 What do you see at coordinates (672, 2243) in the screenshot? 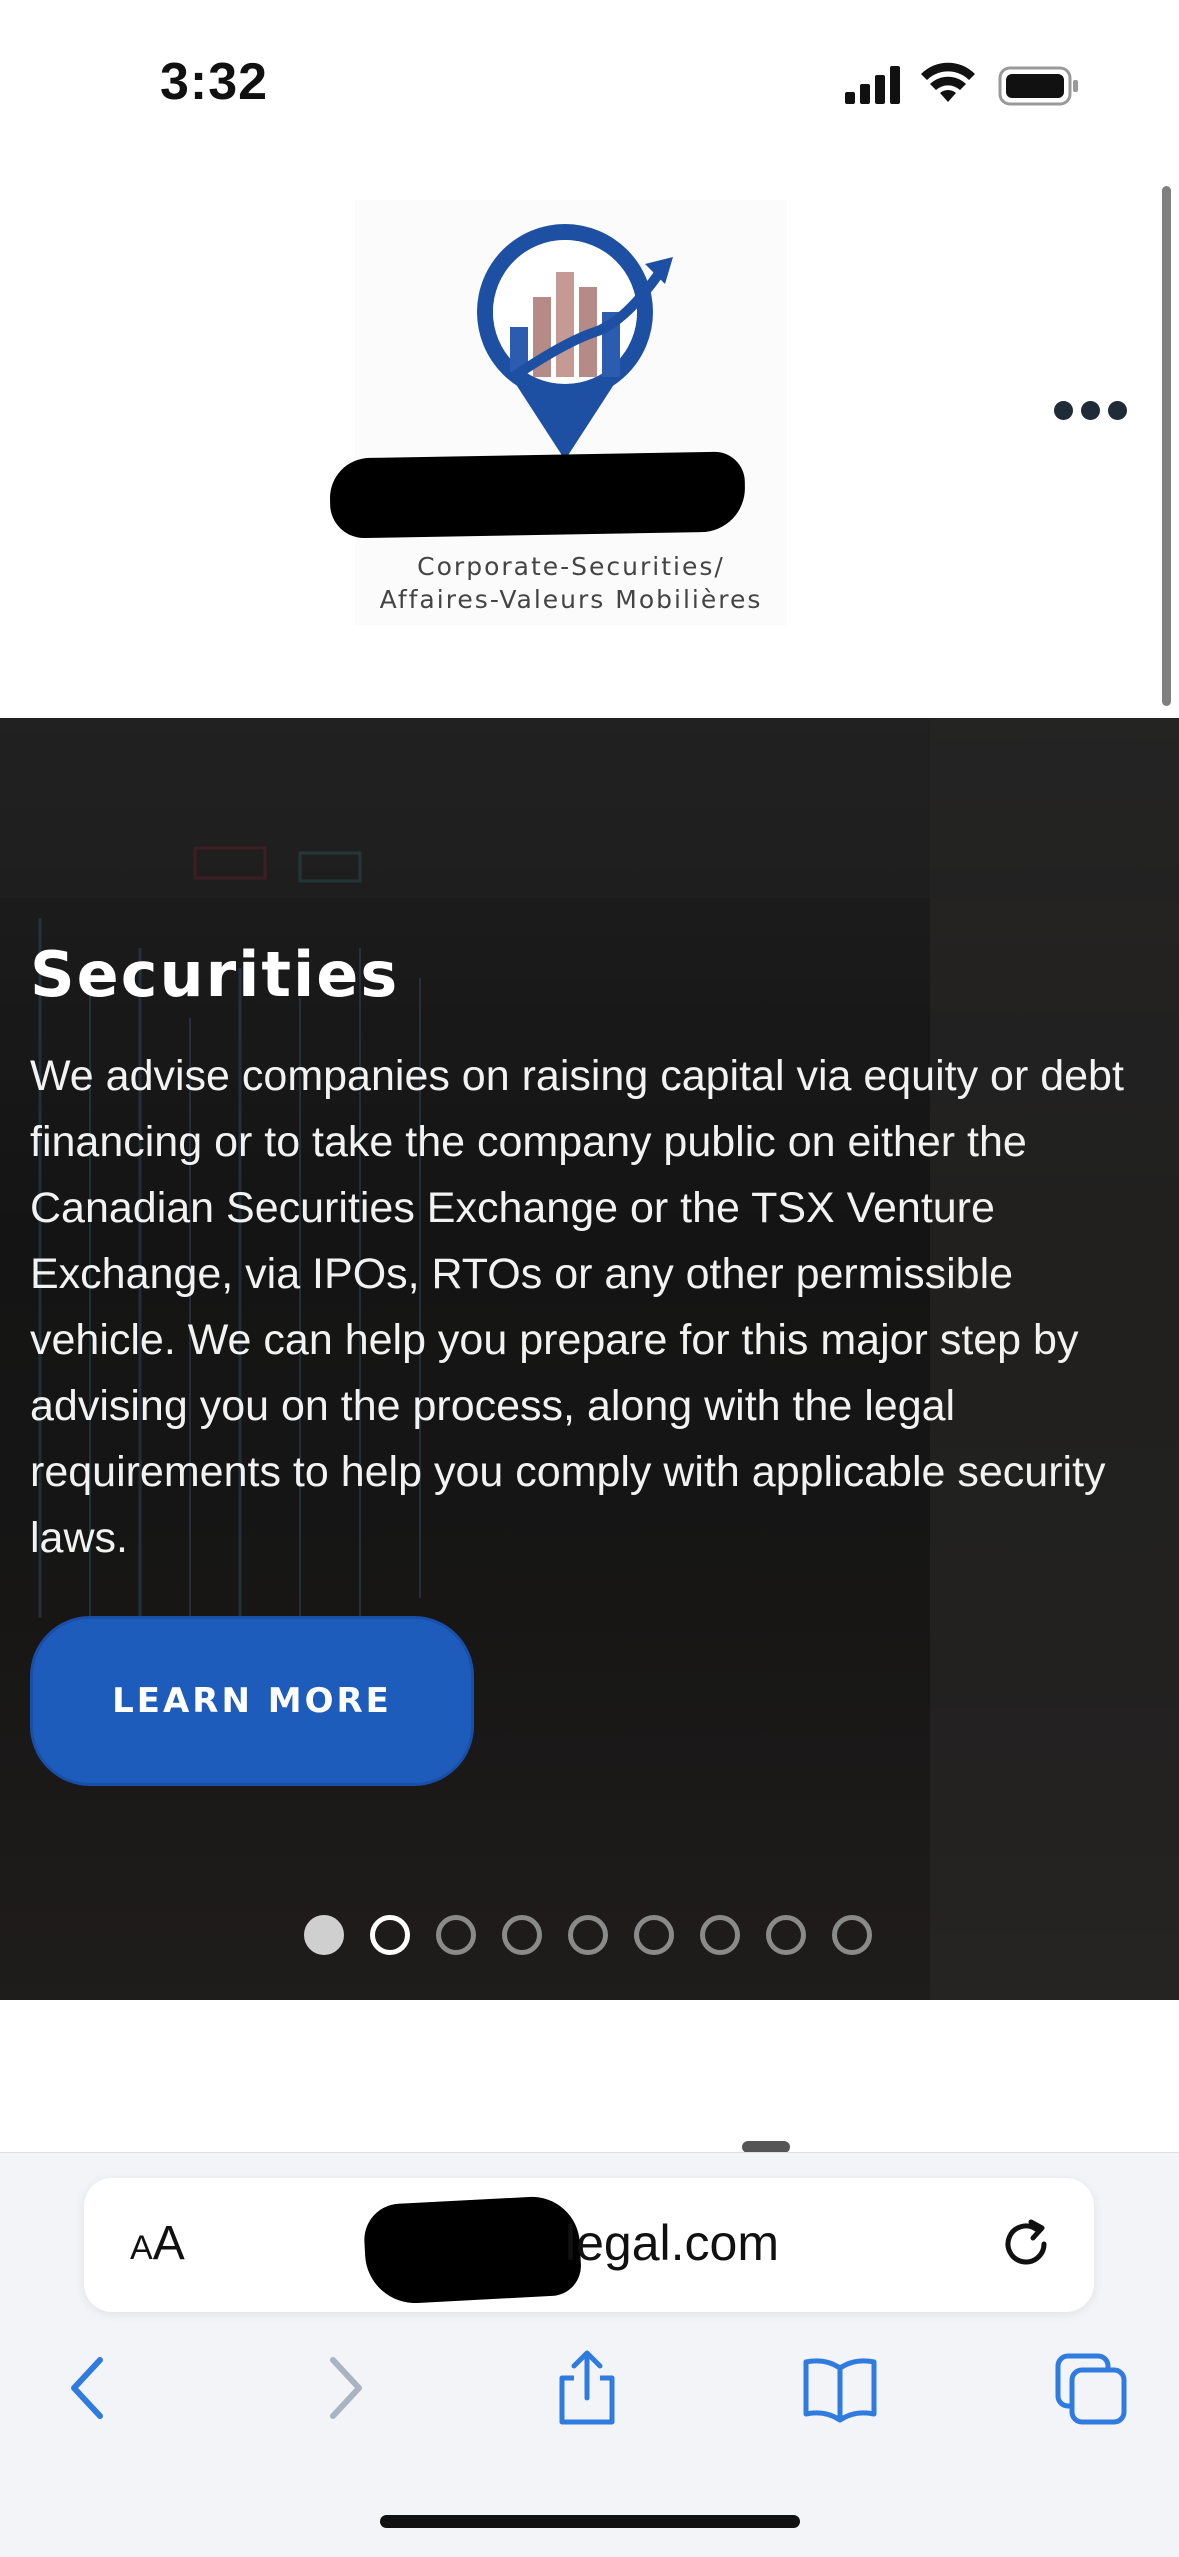
I see `url-text: legal.com` at bounding box center [672, 2243].